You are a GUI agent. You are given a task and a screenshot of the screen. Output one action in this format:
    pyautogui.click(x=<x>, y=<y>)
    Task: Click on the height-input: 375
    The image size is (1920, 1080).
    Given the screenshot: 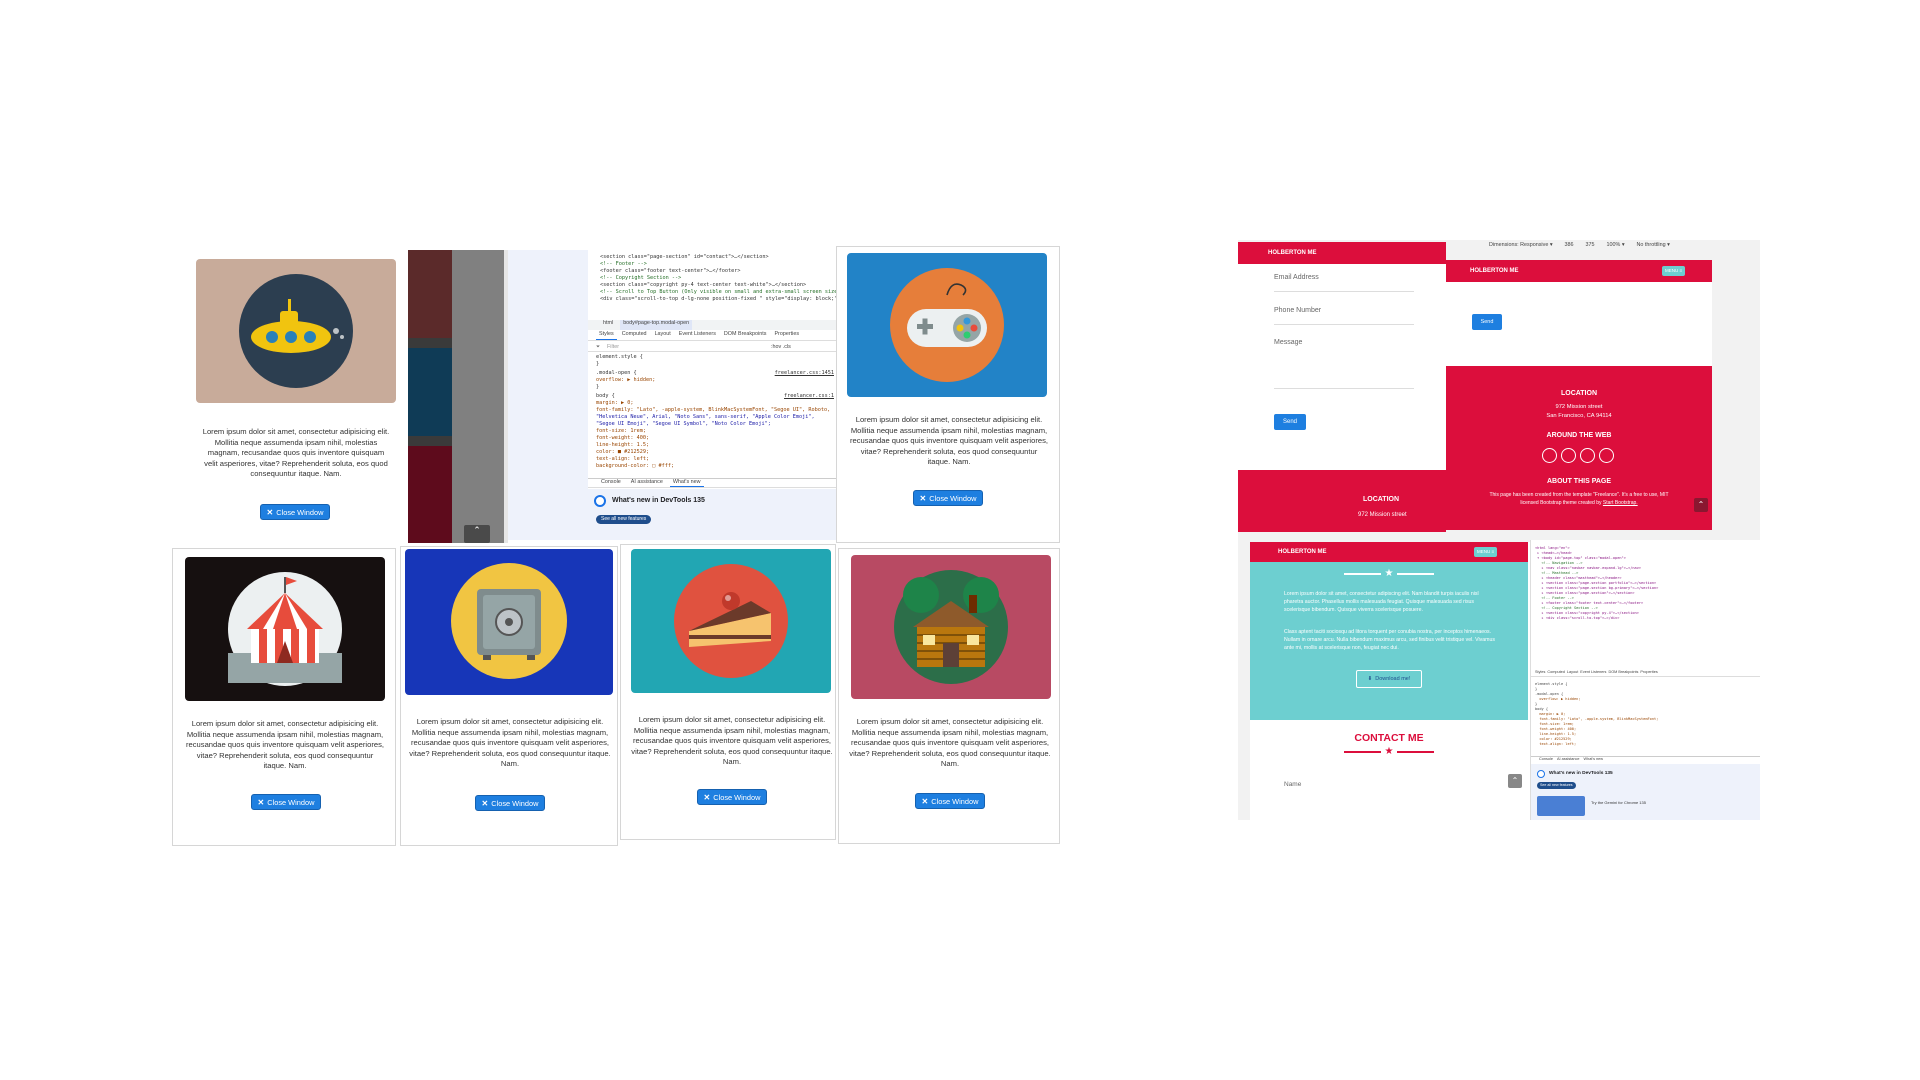 What is the action you would take?
    pyautogui.click(x=1590, y=245)
    